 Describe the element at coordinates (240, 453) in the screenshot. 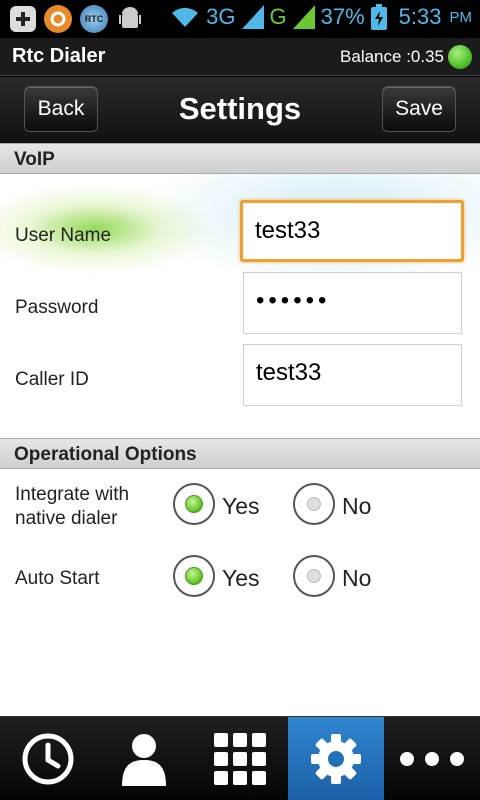

I see `options-section-header: Operational Options` at that location.